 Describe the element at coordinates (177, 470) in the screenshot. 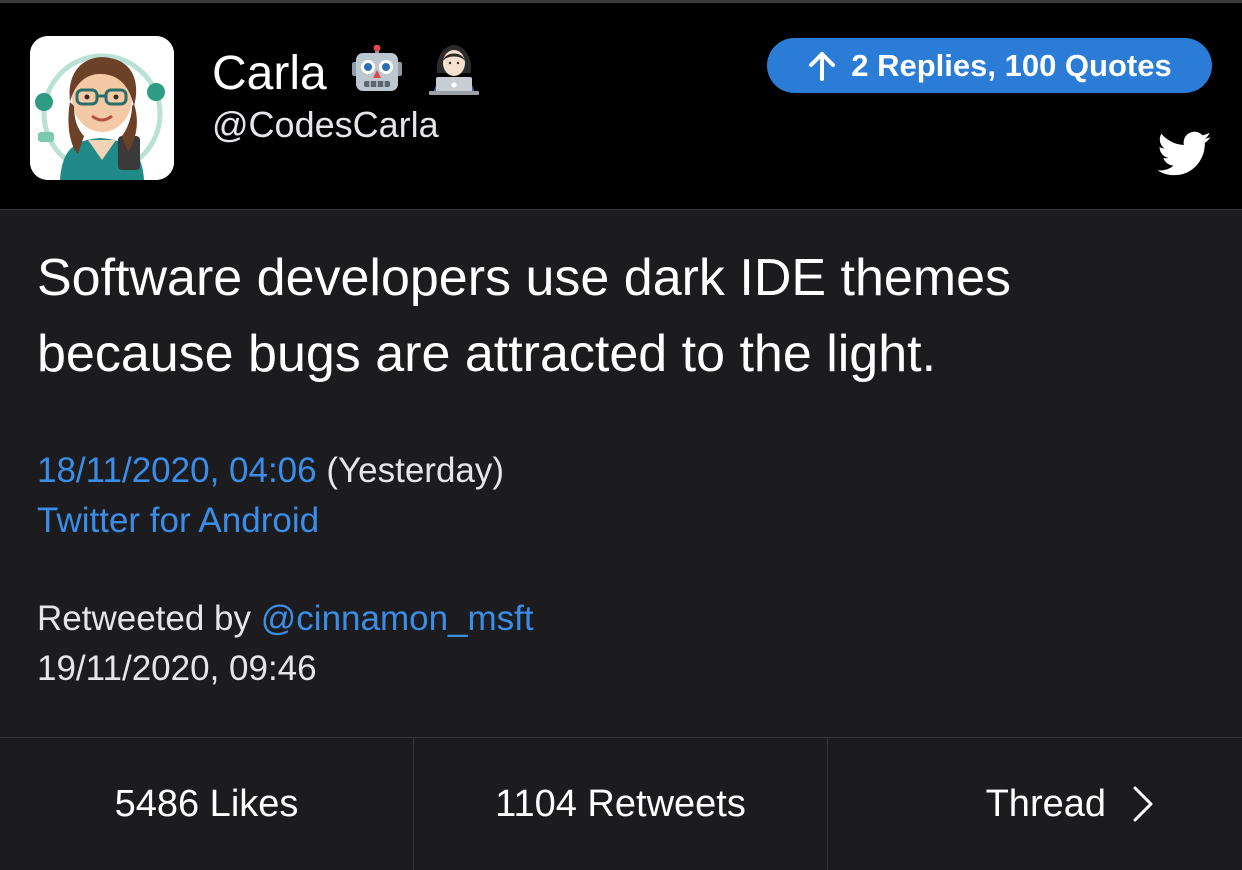

I see `timestamp-link: 18/11/2020, 04:06` at that location.